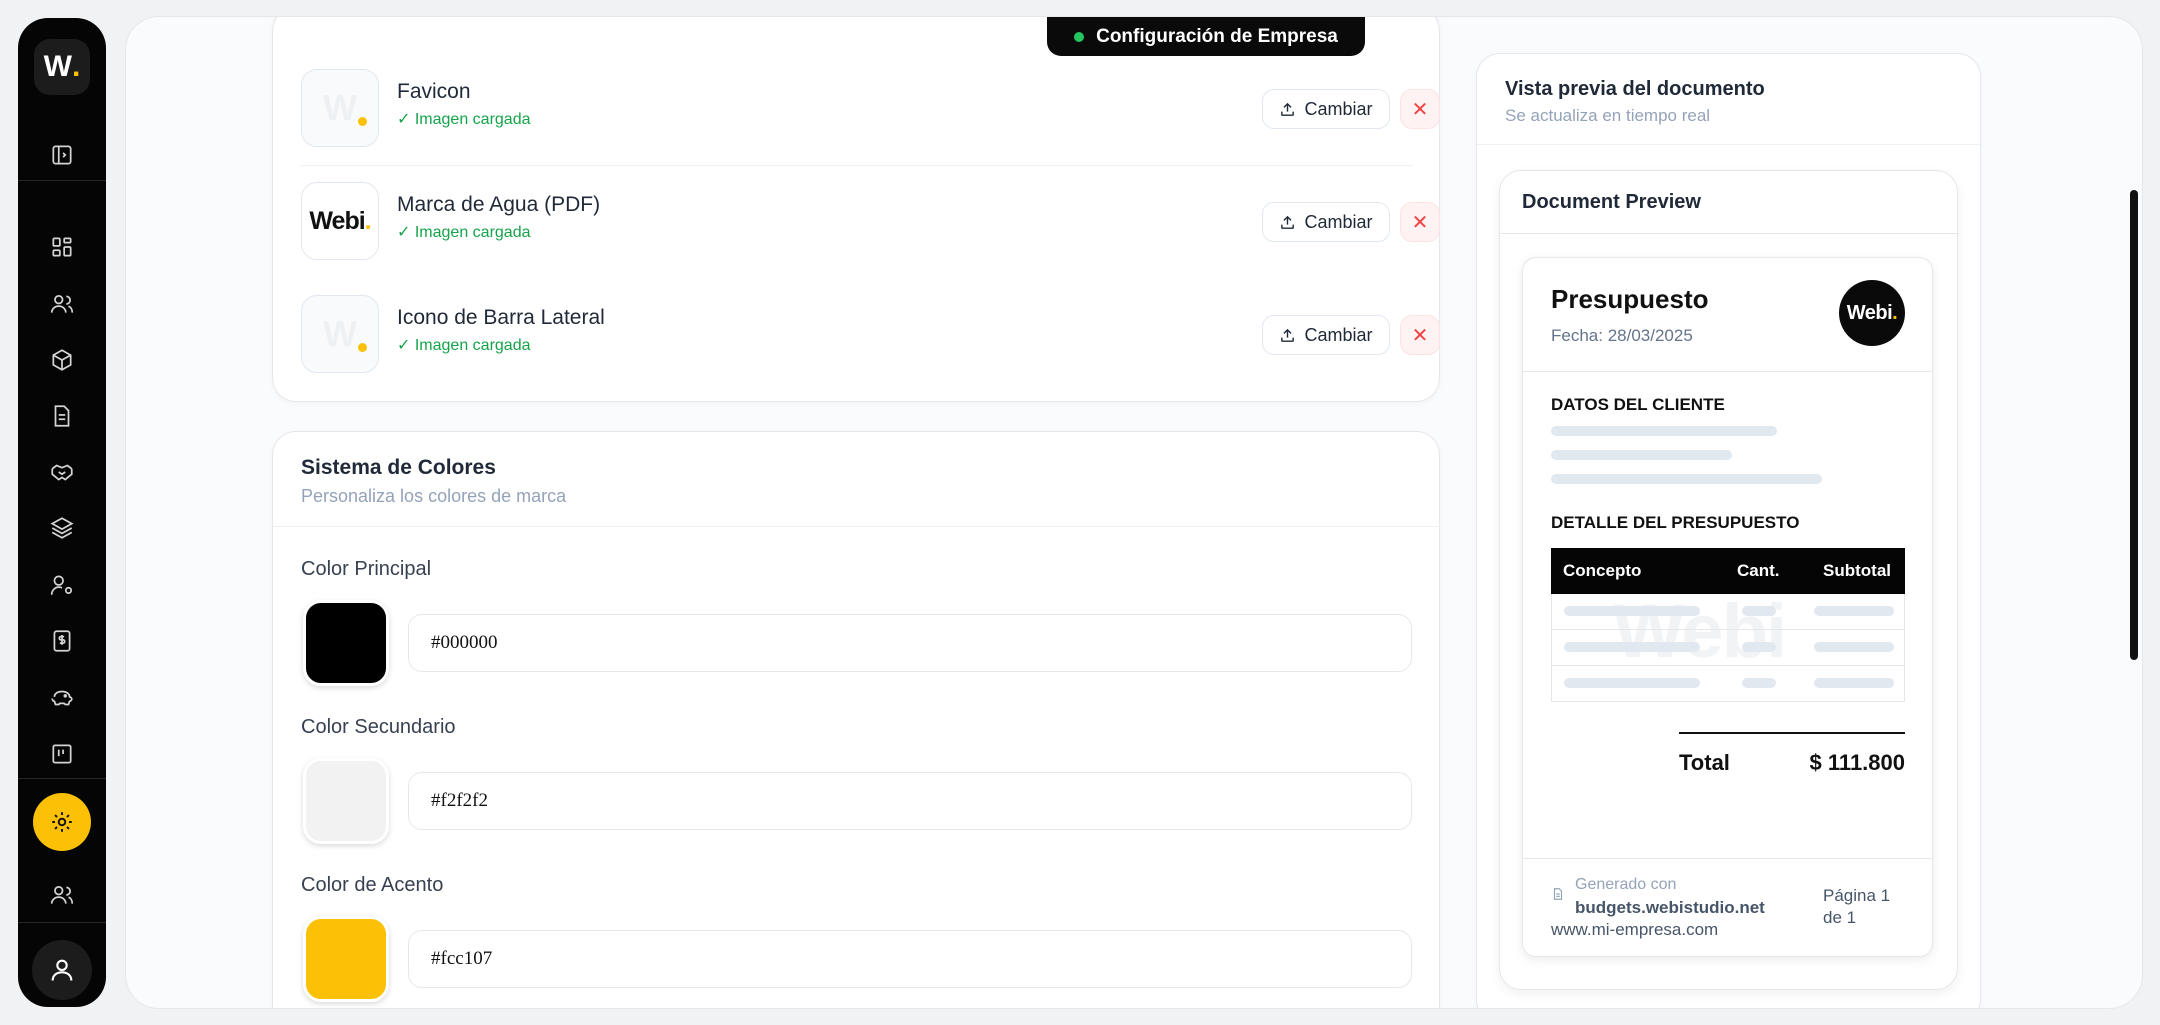 This screenshot has width=2160, height=1025. What do you see at coordinates (1079, 36) in the screenshot?
I see `status-dot` at bounding box center [1079, 36].